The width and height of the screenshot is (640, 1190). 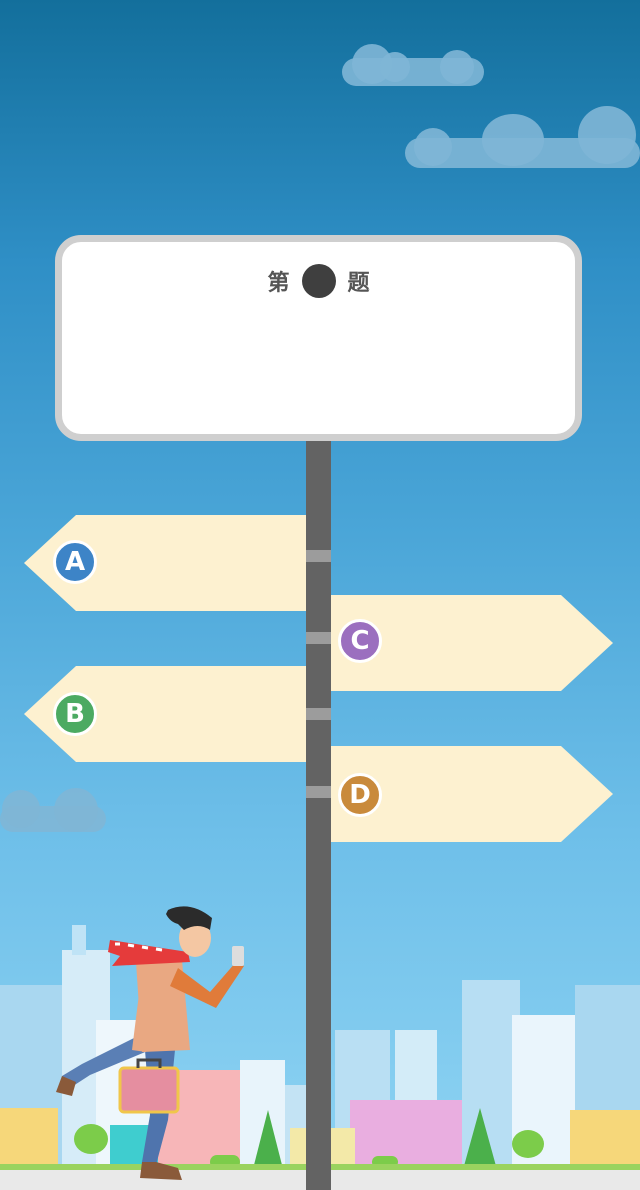 I want to click on option-d-letter: D, so click(x=360, y=795).